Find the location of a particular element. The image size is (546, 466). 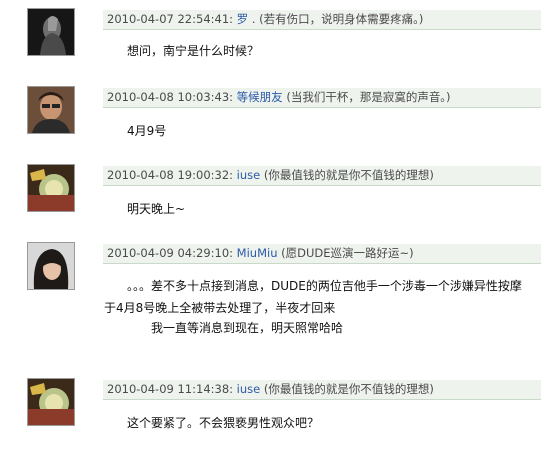

comment-body-line: 我一直等消息到现在，明天照常哈哈 is located at coordinates (247, 328).